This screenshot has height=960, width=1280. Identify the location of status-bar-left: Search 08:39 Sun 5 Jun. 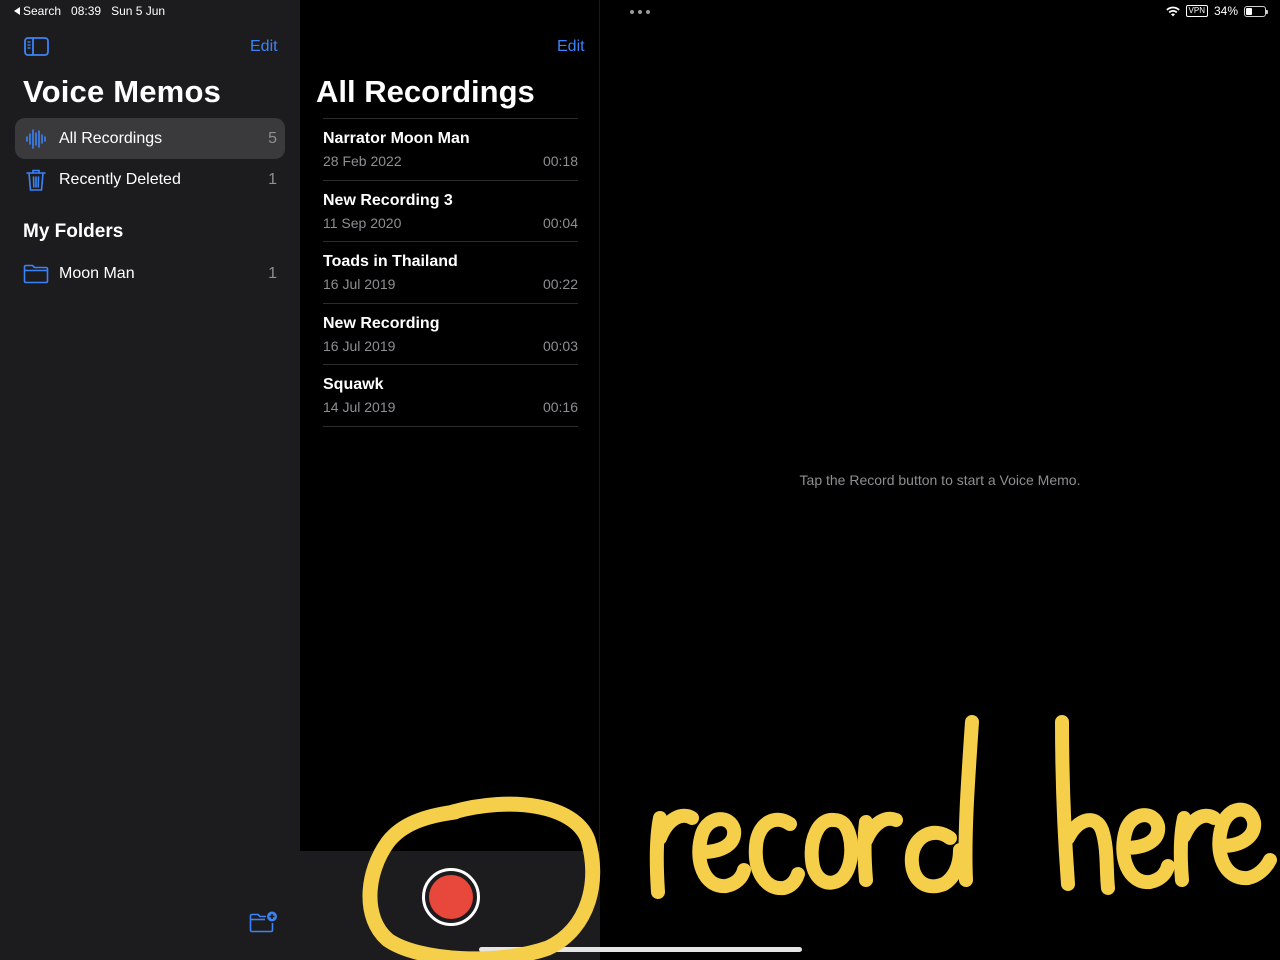
(89, 11).